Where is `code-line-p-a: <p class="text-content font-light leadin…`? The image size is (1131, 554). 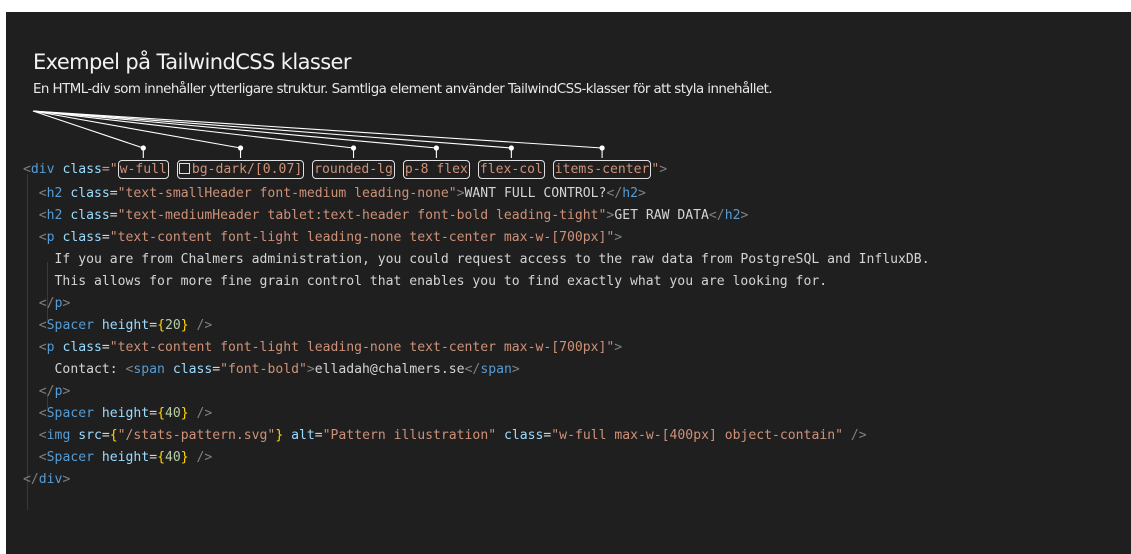
code-line-p-a: <p class="text-content font-light leadin… is located at coordinates (322, 238).